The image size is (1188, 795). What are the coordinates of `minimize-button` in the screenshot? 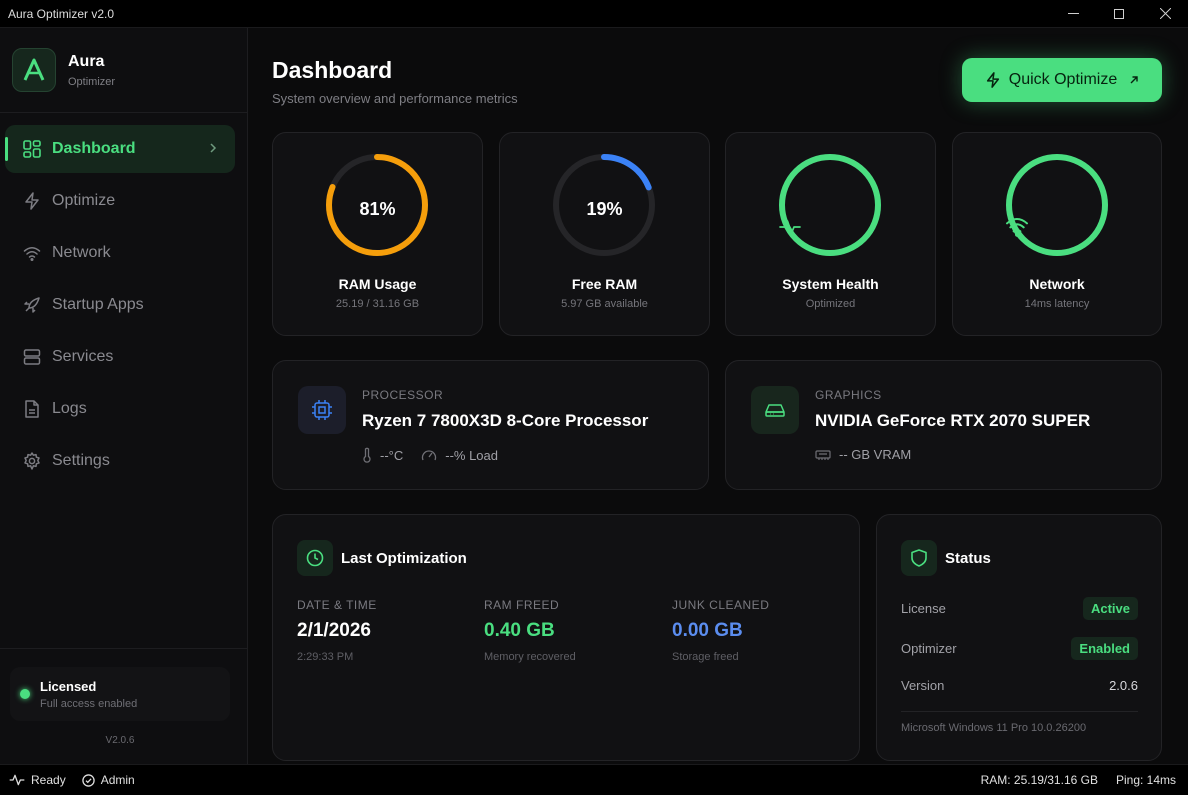 It's located at (1073, 13).